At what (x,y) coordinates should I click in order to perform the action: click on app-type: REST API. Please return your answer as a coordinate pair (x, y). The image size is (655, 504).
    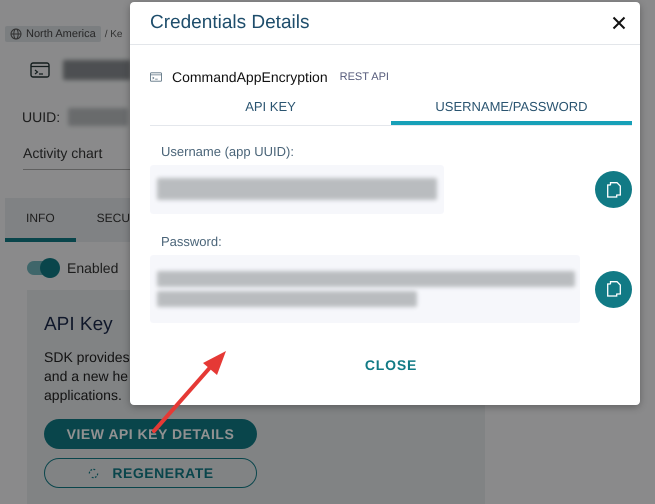
    Looking at the image, I should click on (364, 77).